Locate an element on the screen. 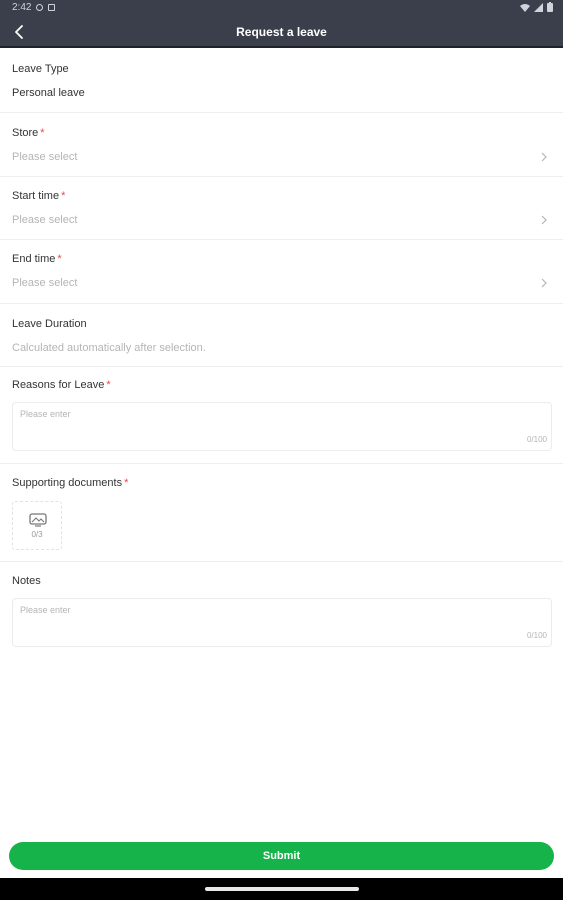 This screenshot has width=563, height=900. notes-textarea: Please enter 0/100 is located at coordinates (282, 622).